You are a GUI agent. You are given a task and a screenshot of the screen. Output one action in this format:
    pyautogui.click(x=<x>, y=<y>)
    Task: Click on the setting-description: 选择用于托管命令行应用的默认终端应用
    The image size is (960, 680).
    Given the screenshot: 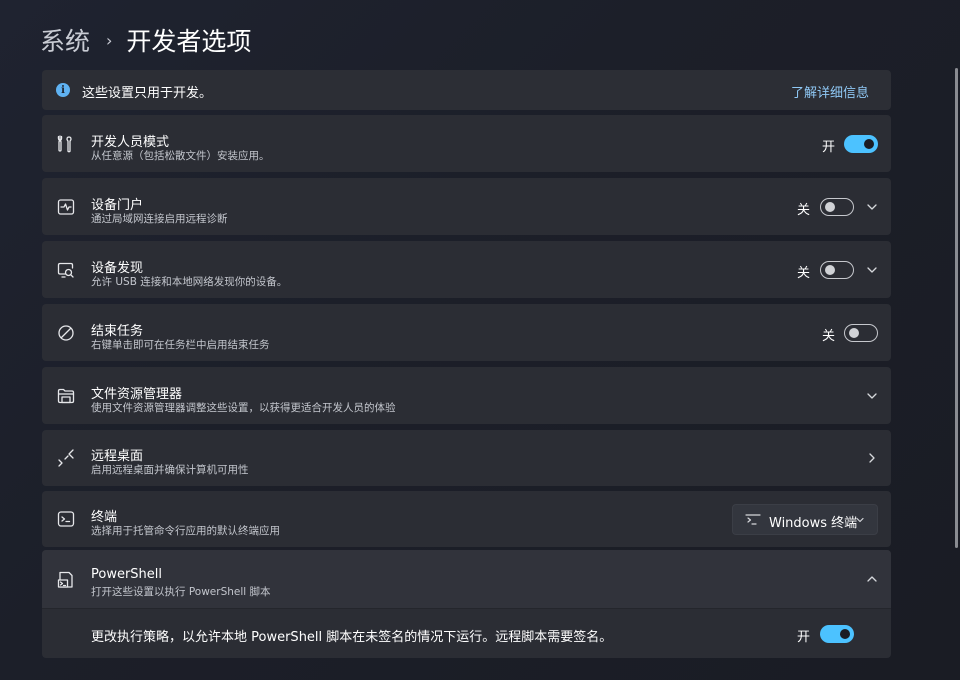 What is the action you would take?
    pyautogui.click(x=185, y=531)
    